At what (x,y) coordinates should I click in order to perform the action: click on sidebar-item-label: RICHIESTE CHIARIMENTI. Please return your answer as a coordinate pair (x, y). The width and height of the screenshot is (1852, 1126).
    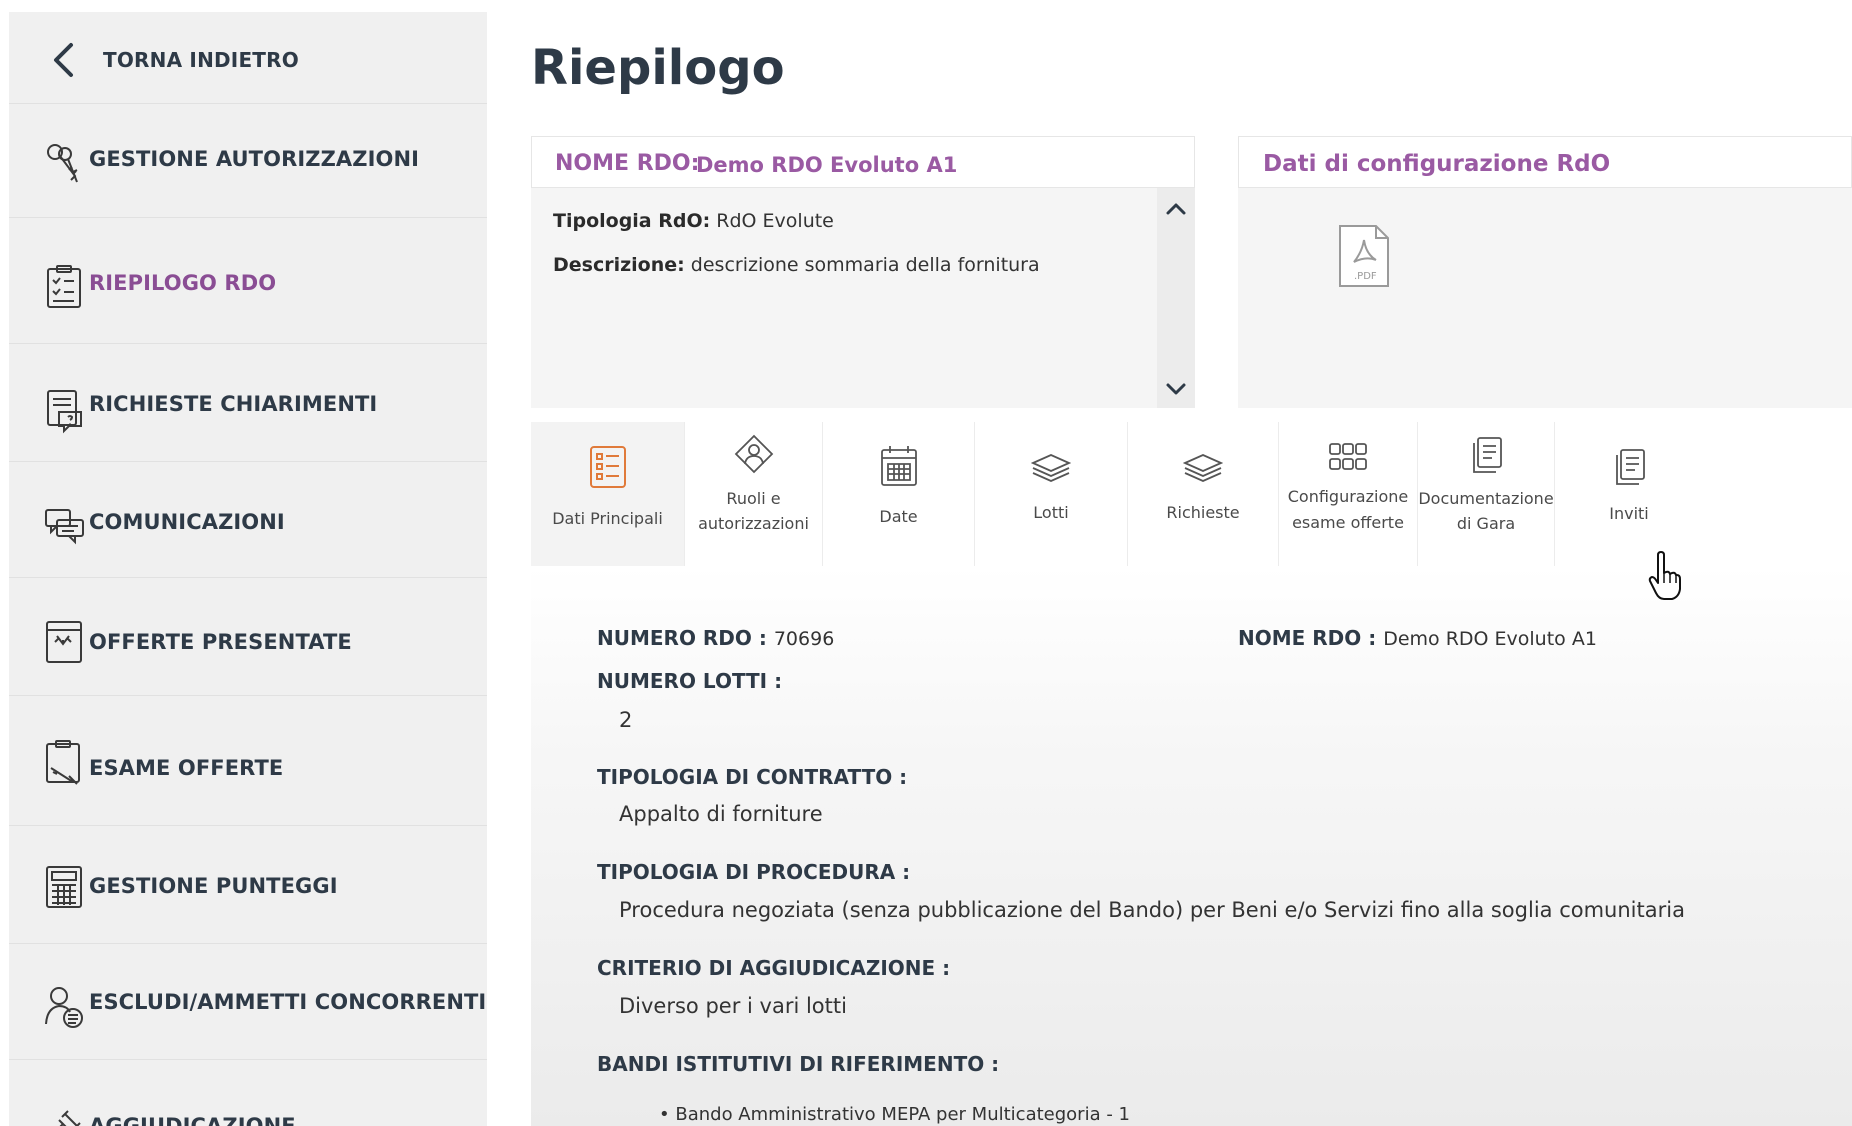
    Looking at the image, I should click on (233, 404).